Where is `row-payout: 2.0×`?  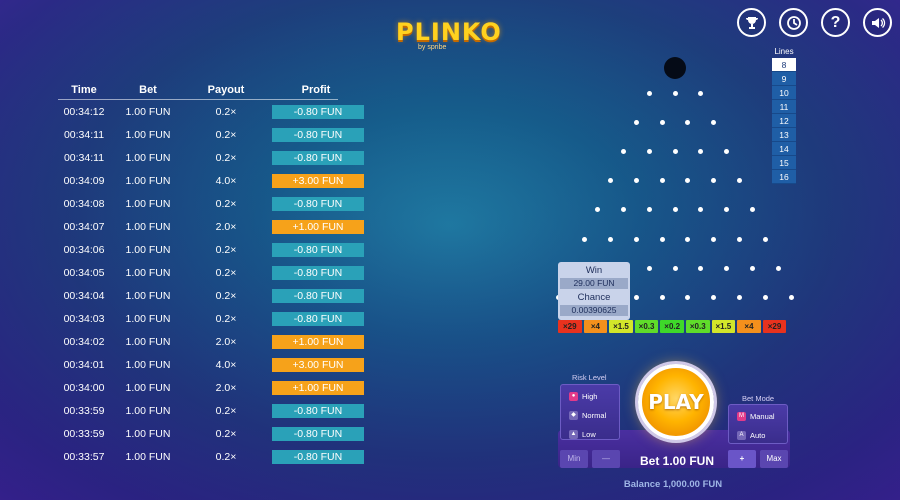
row-payout: 2.0× is located at coordinates (226, 387).